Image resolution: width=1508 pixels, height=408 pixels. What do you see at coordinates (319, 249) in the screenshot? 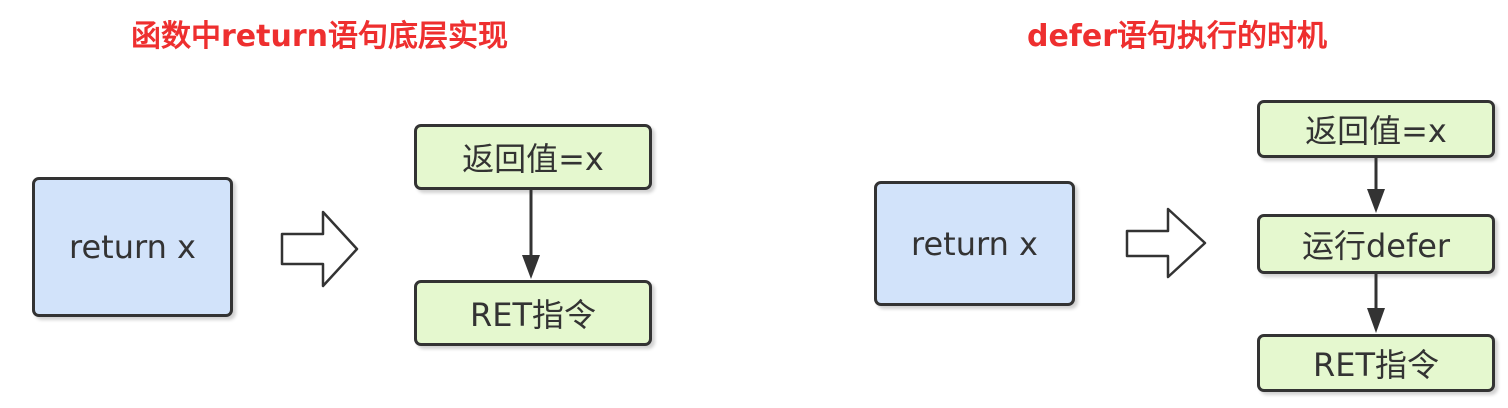
I see `left-hollow-arrow-icon` at bounding box center [319, 249].